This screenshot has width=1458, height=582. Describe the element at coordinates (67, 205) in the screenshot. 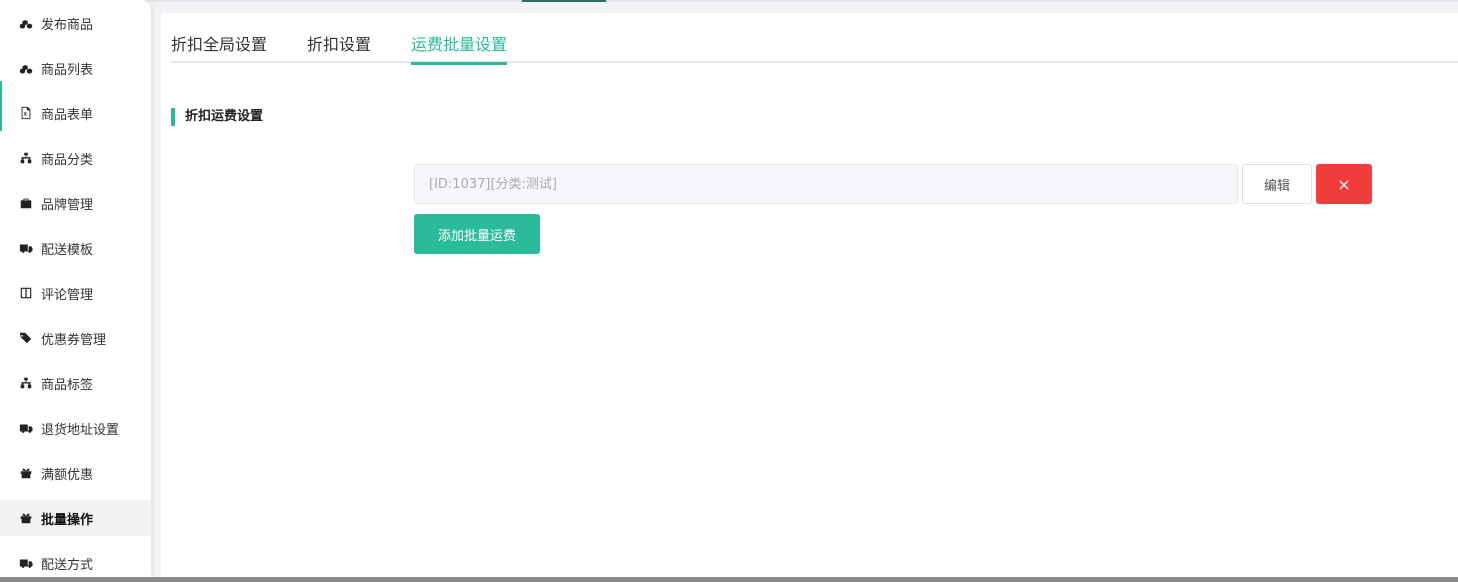

I see `sidebar-item-label: 品牌管理` at that location.